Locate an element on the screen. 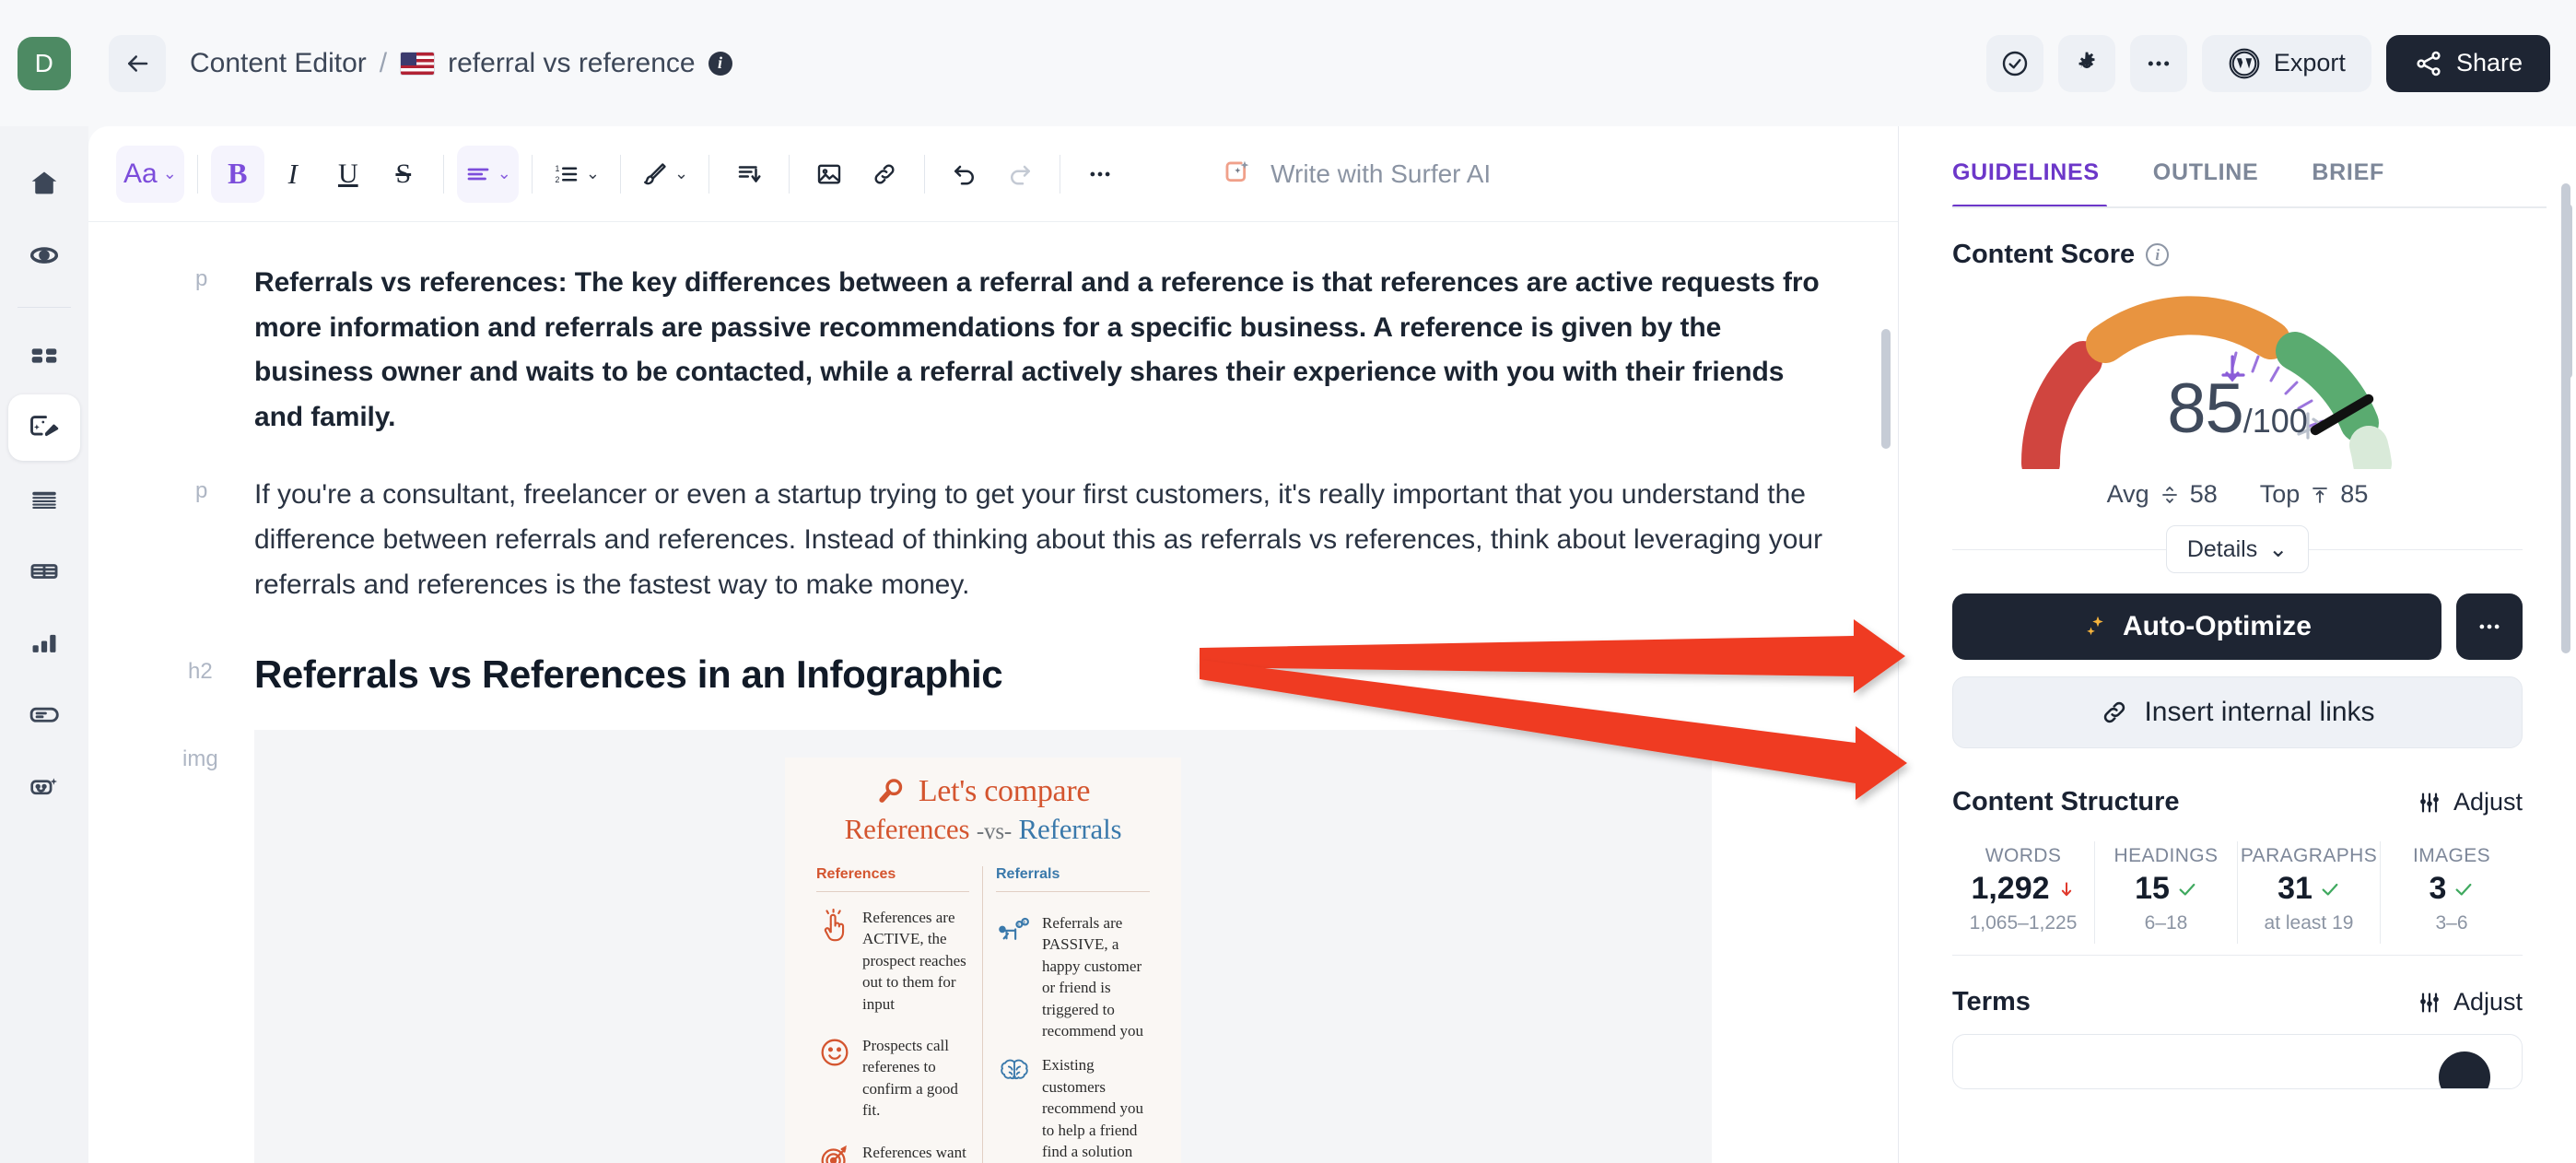 Image resolution: width=2576 pixels, height=1163 pixels. share-button: Share is located at coordinates (2467, 63).